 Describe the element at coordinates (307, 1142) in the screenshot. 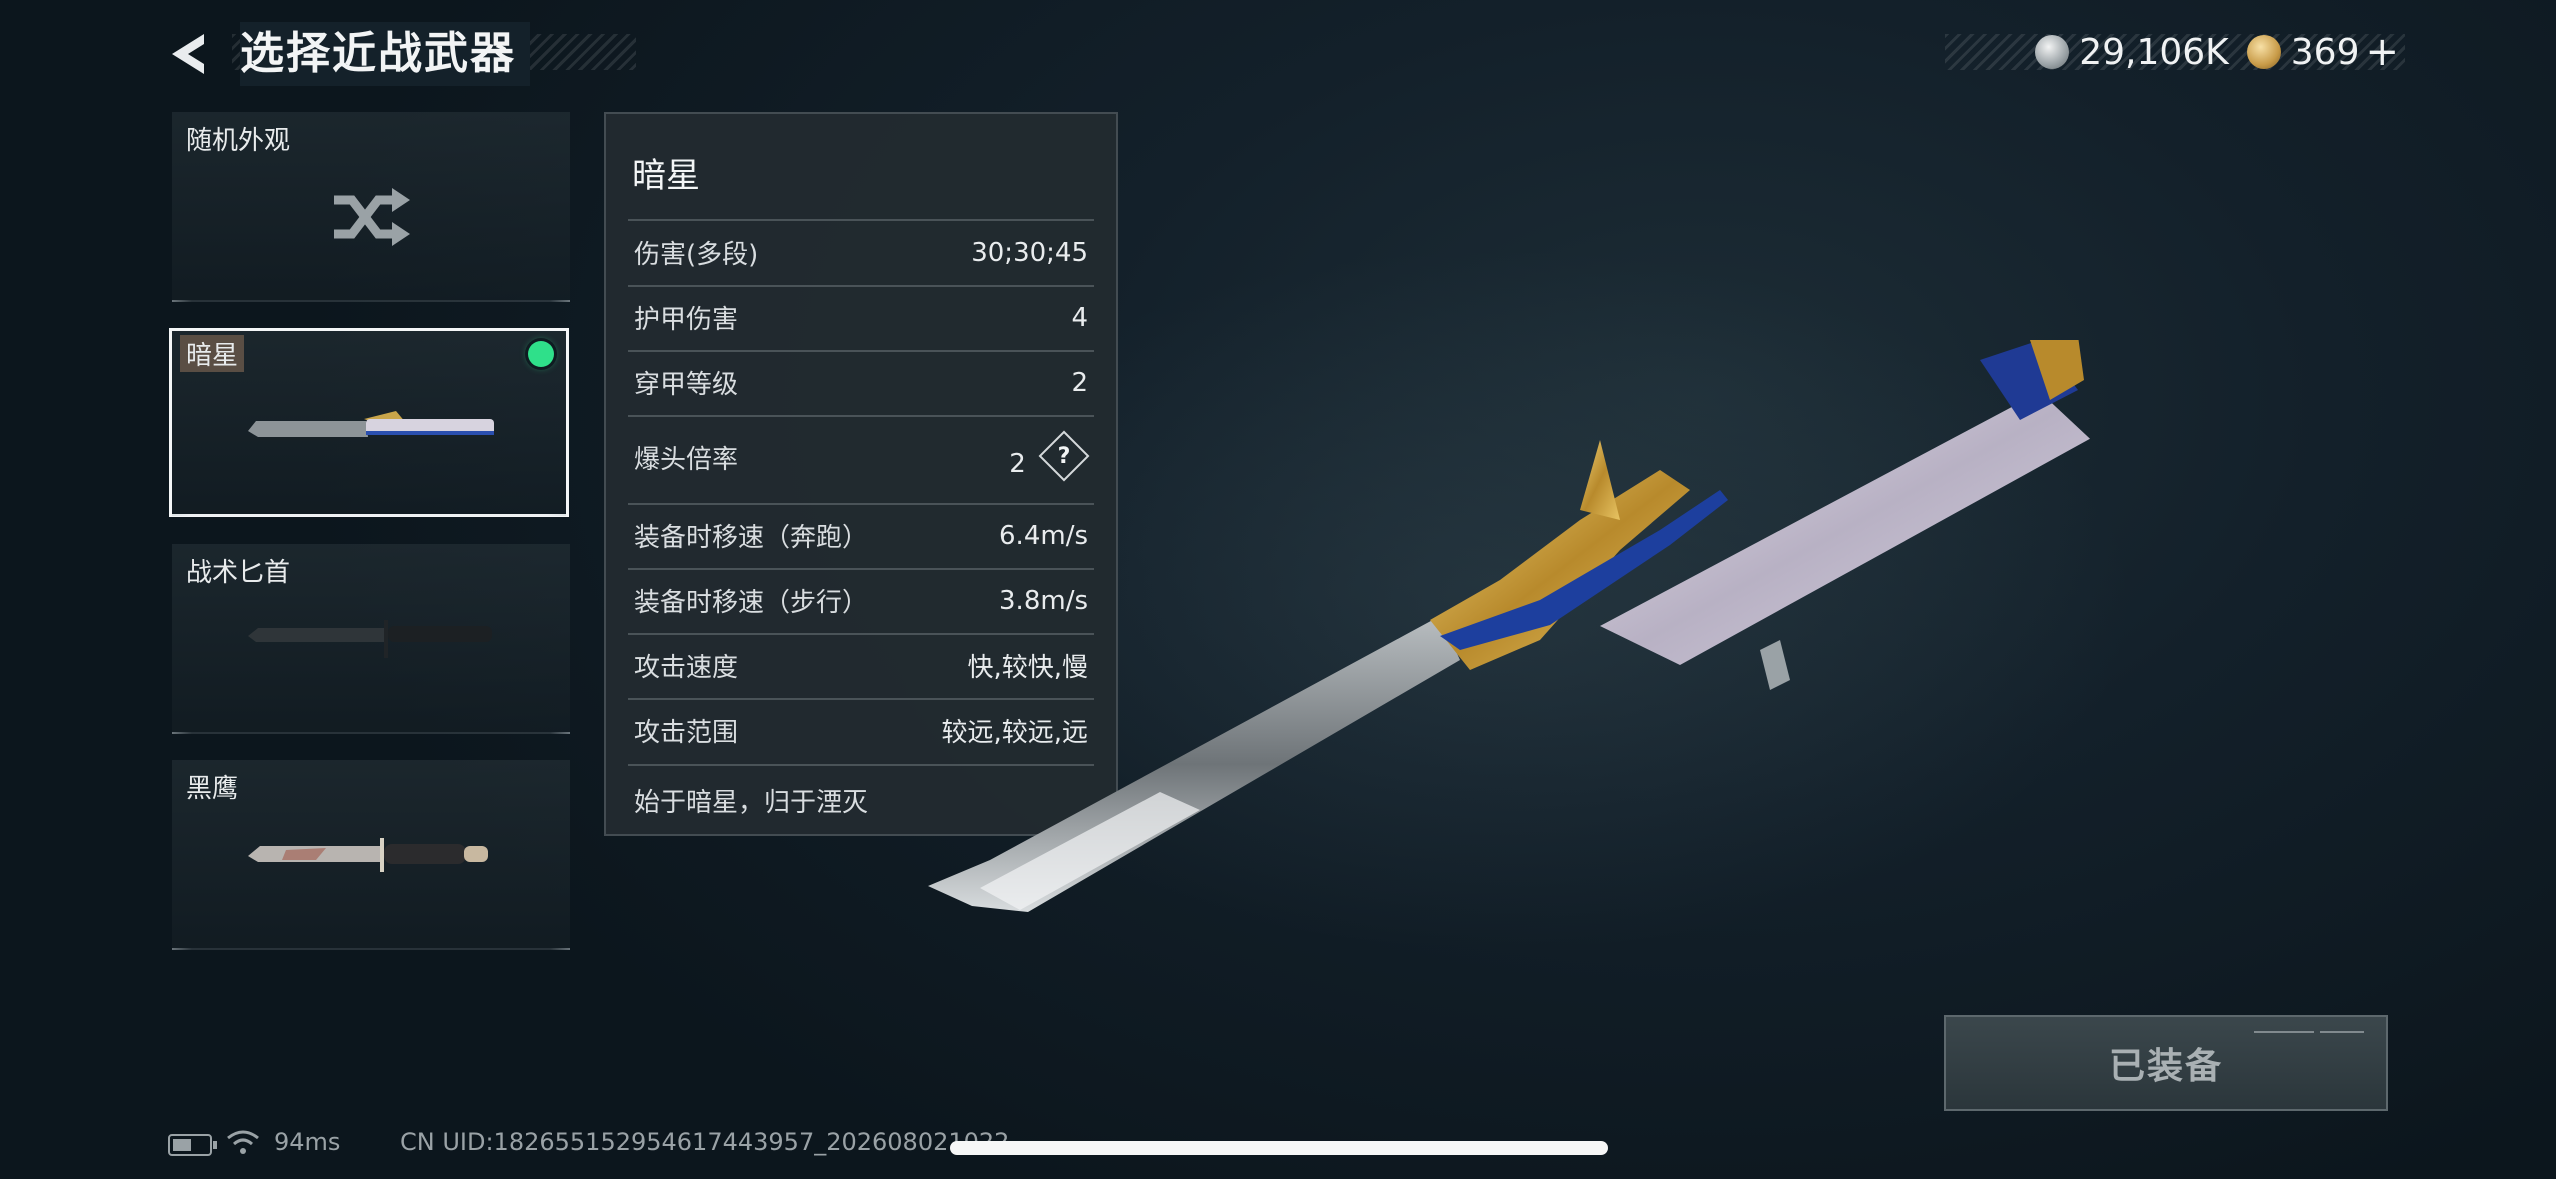

I see `ping-text: 94ms` at that location.